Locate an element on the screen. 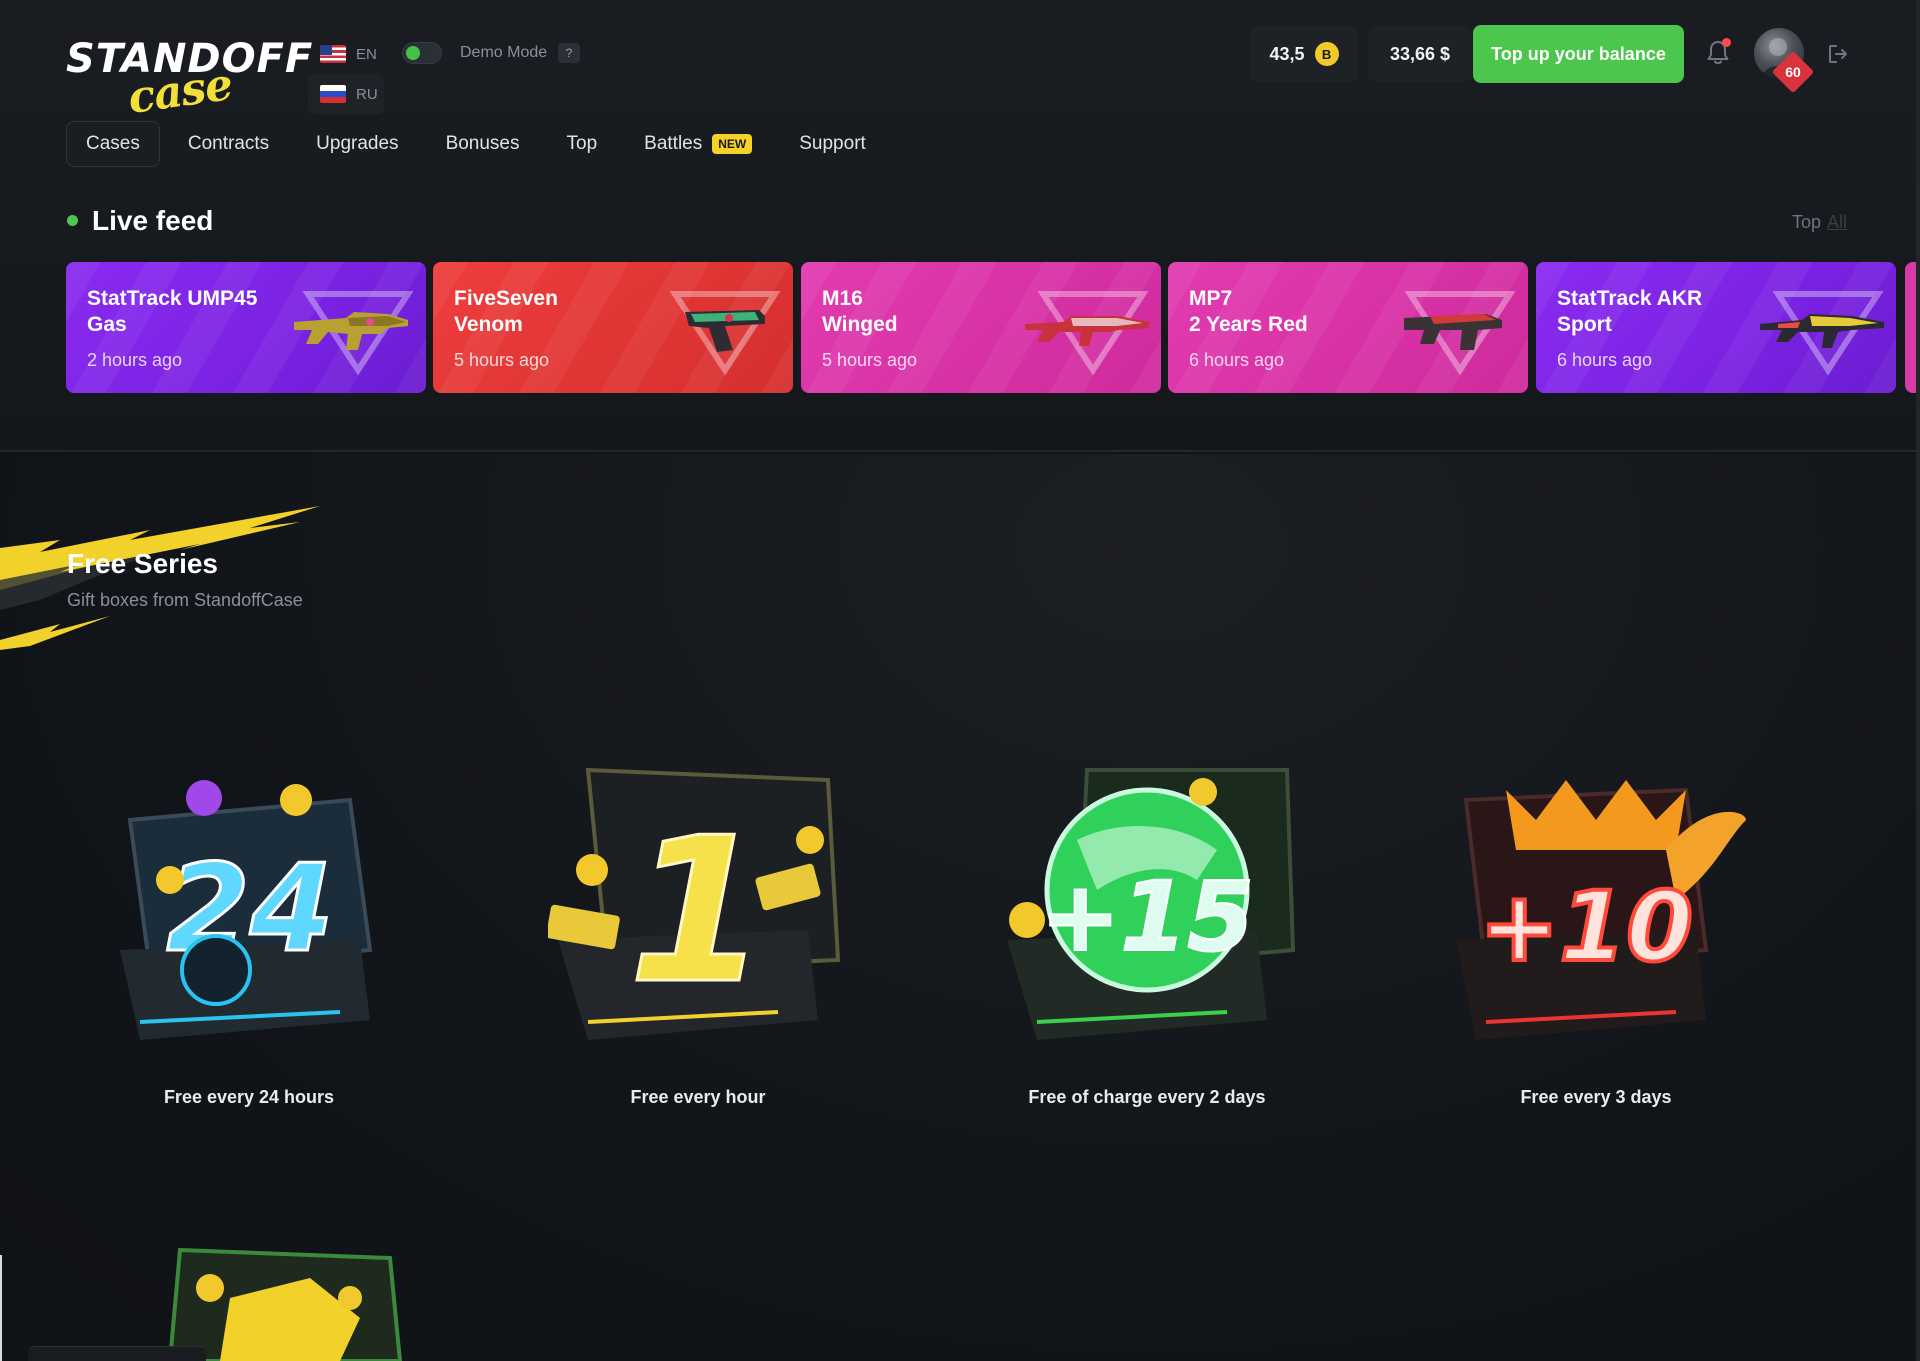 The height and width of the screenshot is (1361, 1920). free-case-3days: +10 is located at coordinates (1596, 910).